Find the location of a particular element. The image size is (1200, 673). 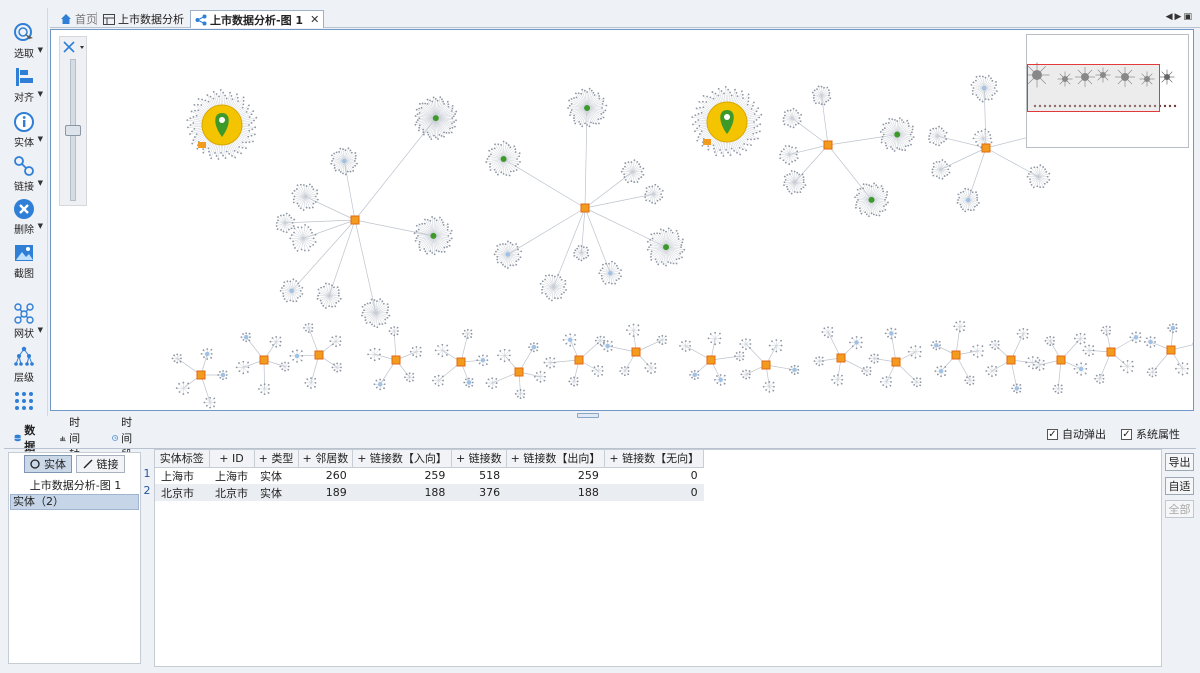

close-icon: ✕ is located at coordinates (314, 19).